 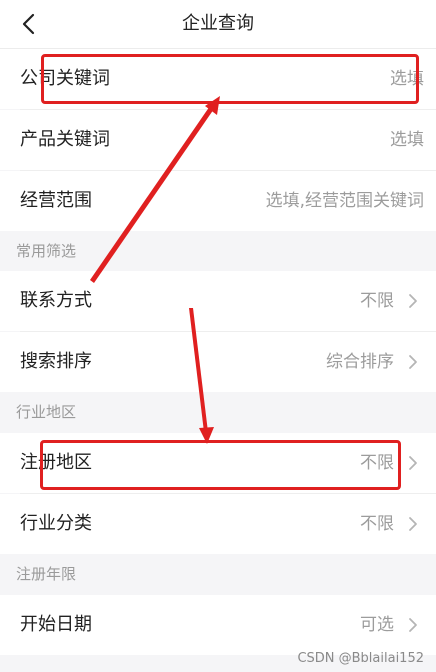 I want to click on business-scope-label: 经营范围, so click(x=56, y=200).